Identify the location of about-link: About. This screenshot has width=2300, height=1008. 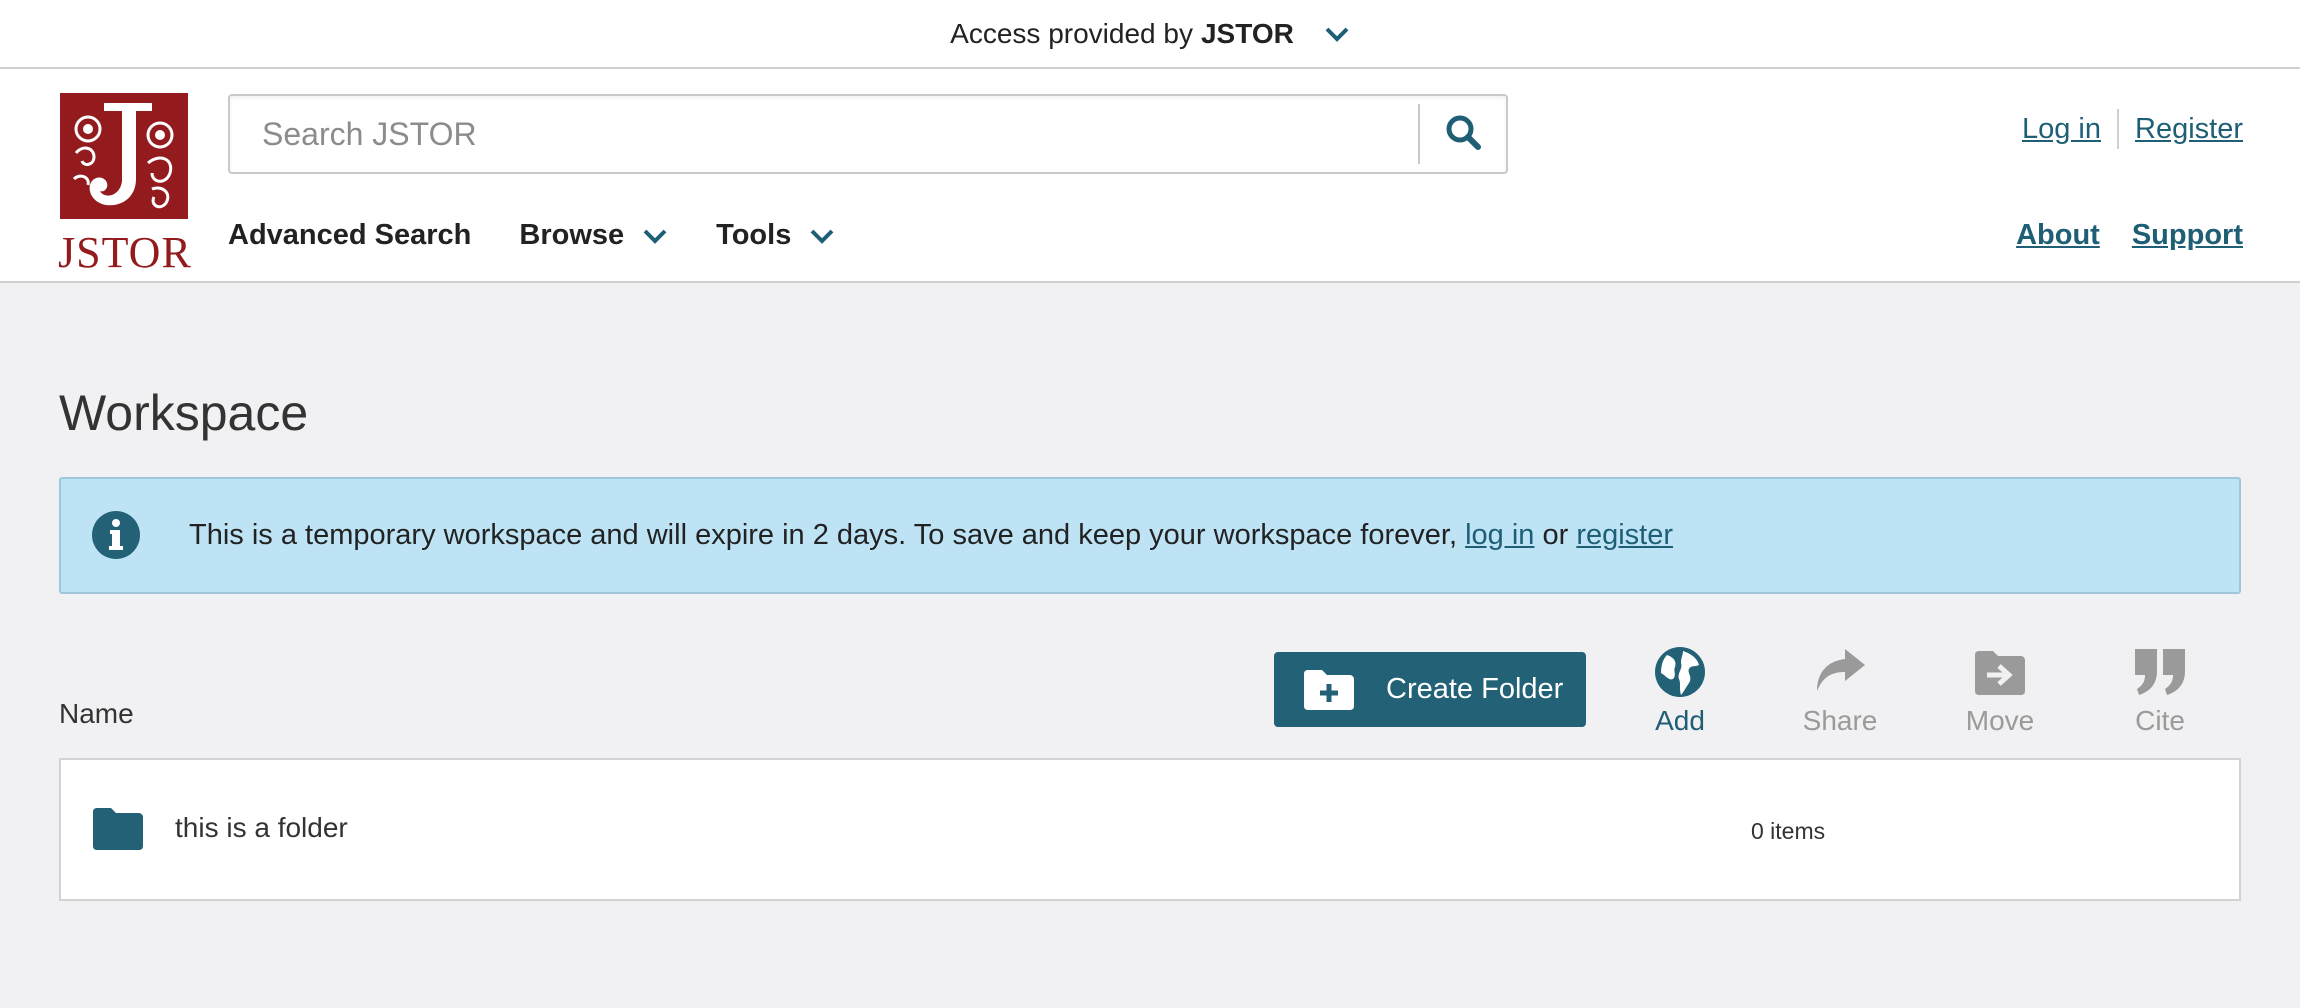
(2058, 235).